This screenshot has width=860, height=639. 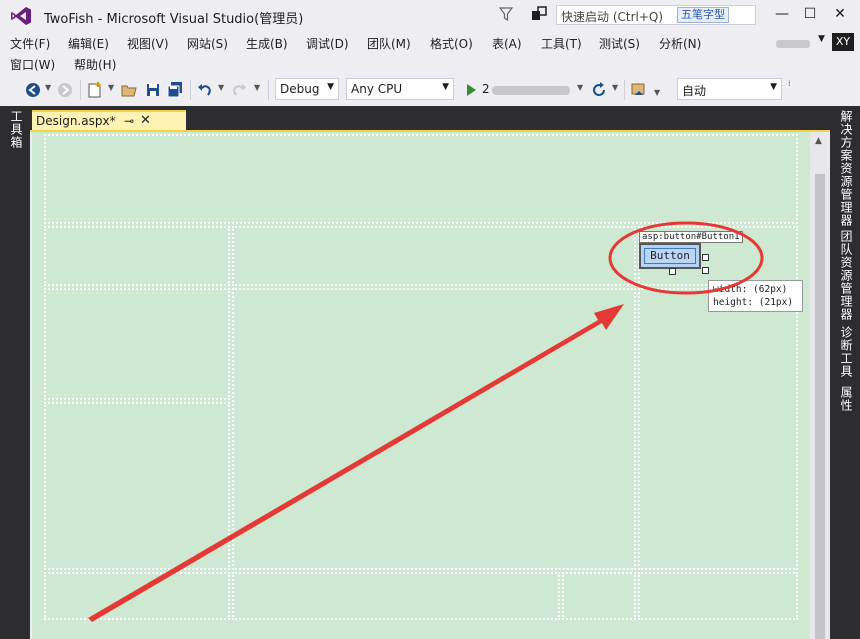 What do you see at coordinates (300, 89) in the screenshot?
I see `configuration-value: Debug` at bounding box center [300, 89].